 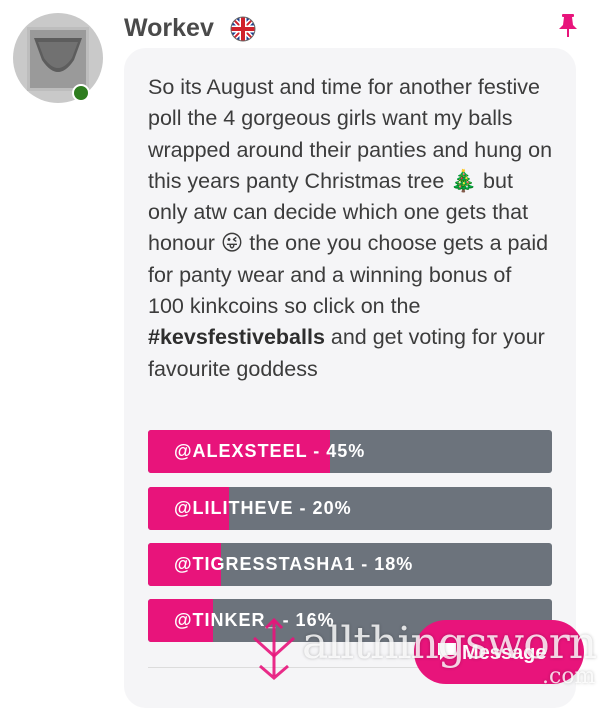 What do you see at coordinates (504, 653) in the screenshot?
I see `message-button-label: Message` at bounding box center [504, 653].